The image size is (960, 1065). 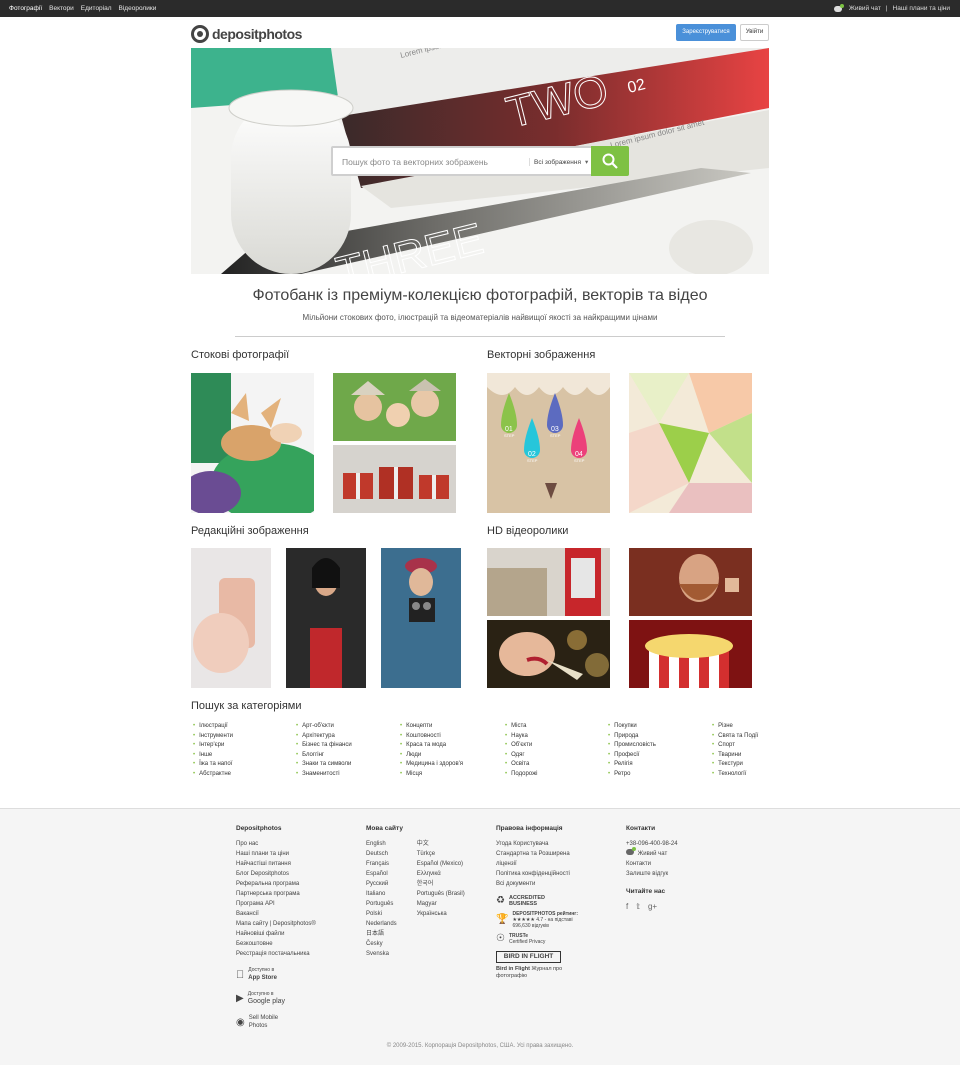 I want to click on footer-contacts-link: Контакти, so click(x=652, y=864).